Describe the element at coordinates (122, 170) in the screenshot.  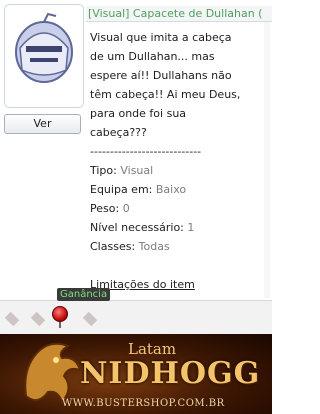
I see `prop-type: Tipo: Visual` at that location.